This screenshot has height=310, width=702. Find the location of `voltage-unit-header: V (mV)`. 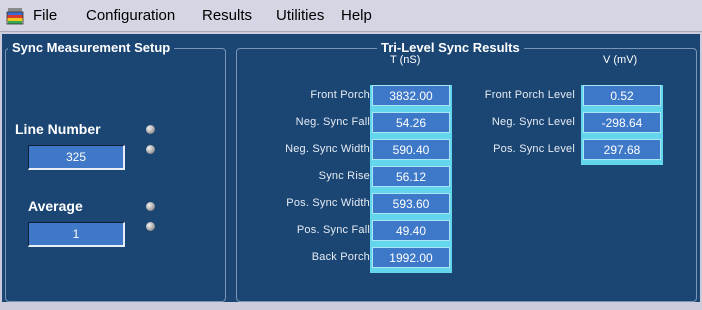

voltage-unit-header: V (mV) is located at coordinates (620, 60).